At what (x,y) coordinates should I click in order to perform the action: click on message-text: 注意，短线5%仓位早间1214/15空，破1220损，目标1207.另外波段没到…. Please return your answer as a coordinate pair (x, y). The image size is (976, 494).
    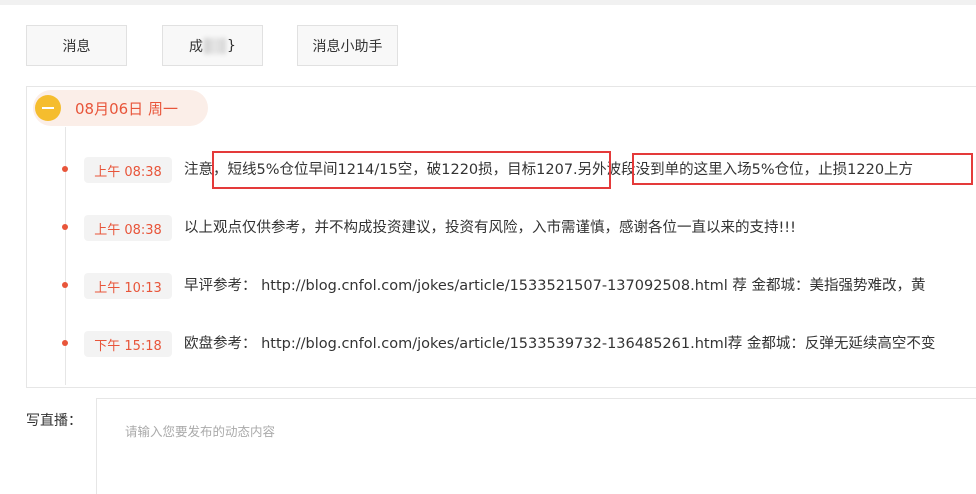
    Looking at the image, I should click on (549, 170).